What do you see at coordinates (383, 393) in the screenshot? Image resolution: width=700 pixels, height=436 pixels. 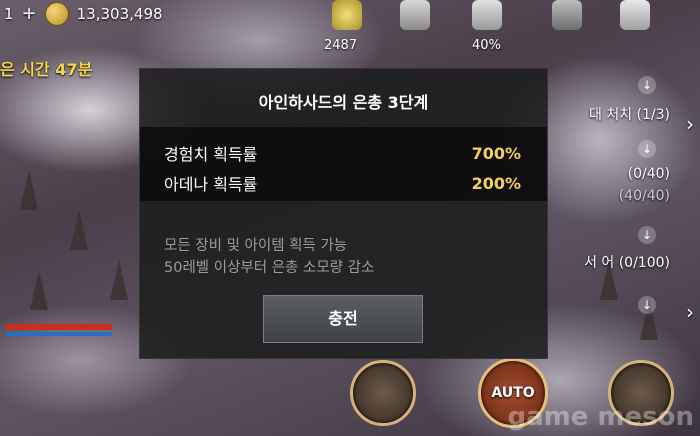 I see `target-skill-button` at bounding box center [383, 393].